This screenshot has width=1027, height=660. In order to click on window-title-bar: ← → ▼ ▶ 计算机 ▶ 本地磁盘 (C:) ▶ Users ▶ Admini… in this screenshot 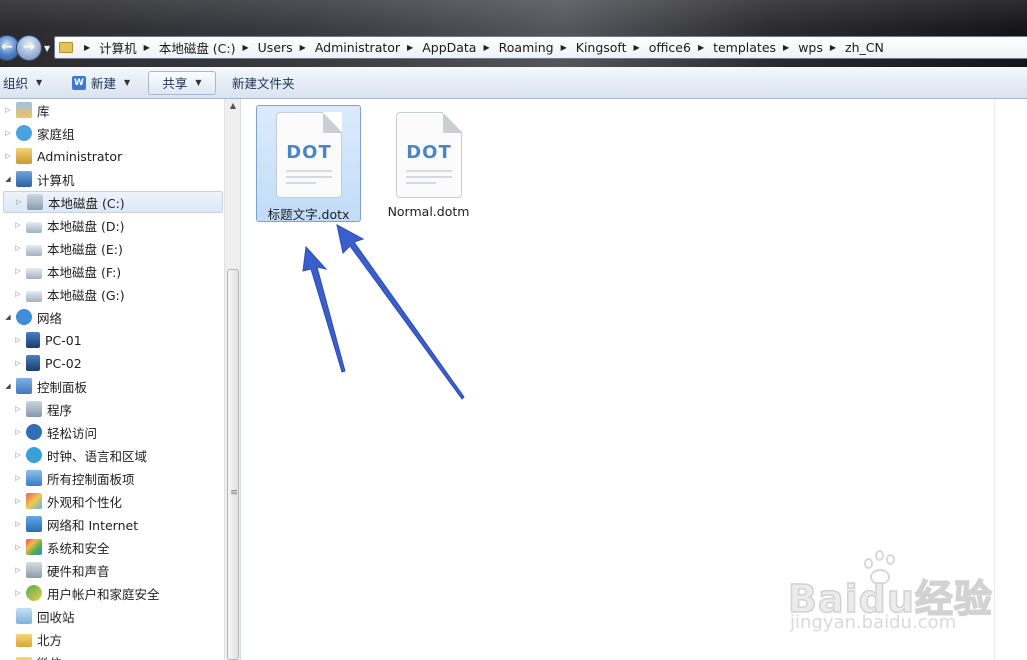, I will do `click(513, 33)`.